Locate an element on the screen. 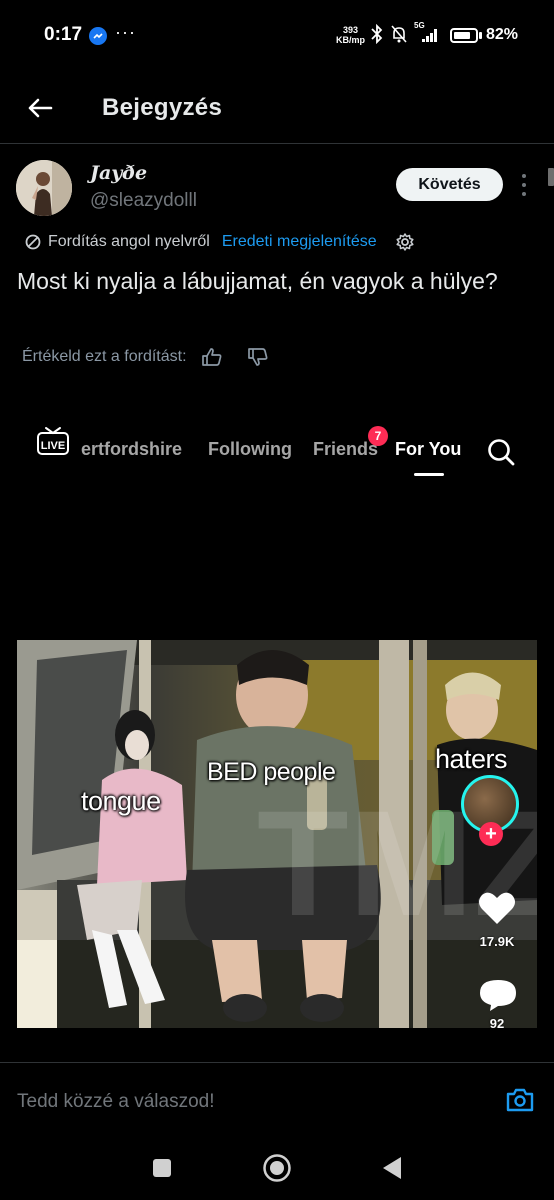 Image resolution: width=554 pixels, height=1200 pixels. network-speed: 393 KB/mp is located at coordinates (350, 35).